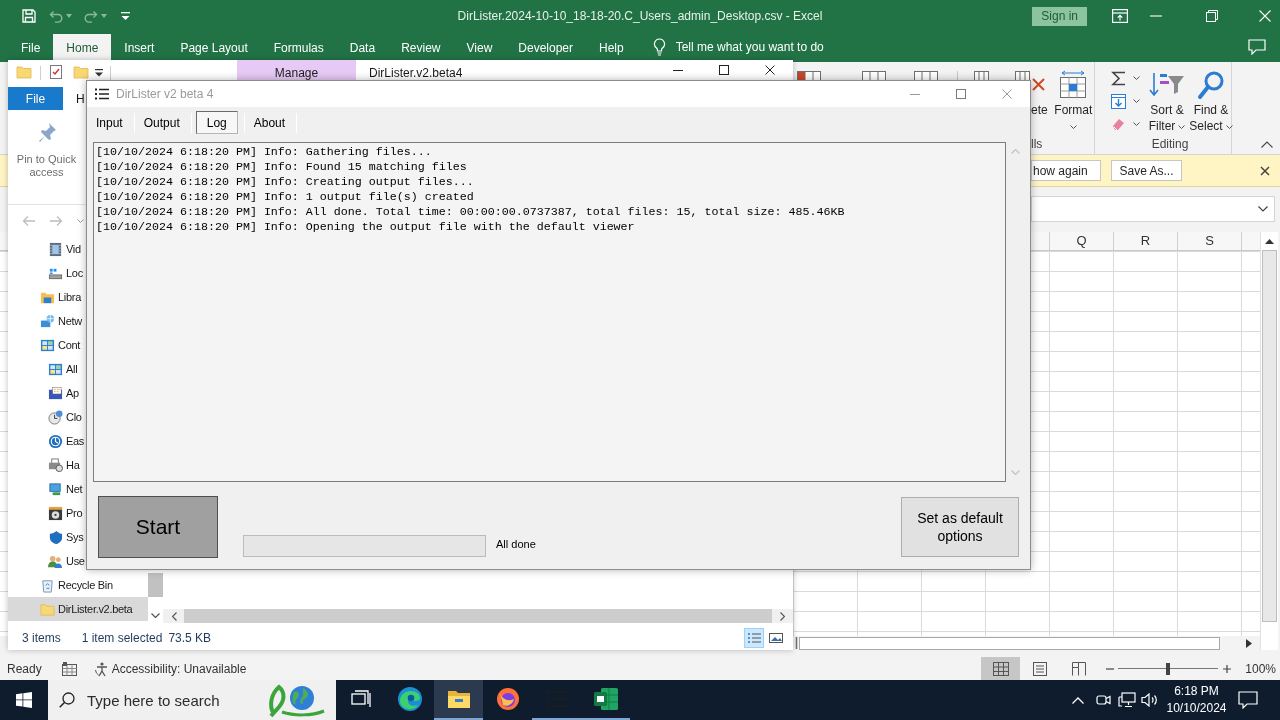  What do you see at coordinates (796, 643) in the screenshot?
I see `split-handle-icon` at bounding box center [796, 643].